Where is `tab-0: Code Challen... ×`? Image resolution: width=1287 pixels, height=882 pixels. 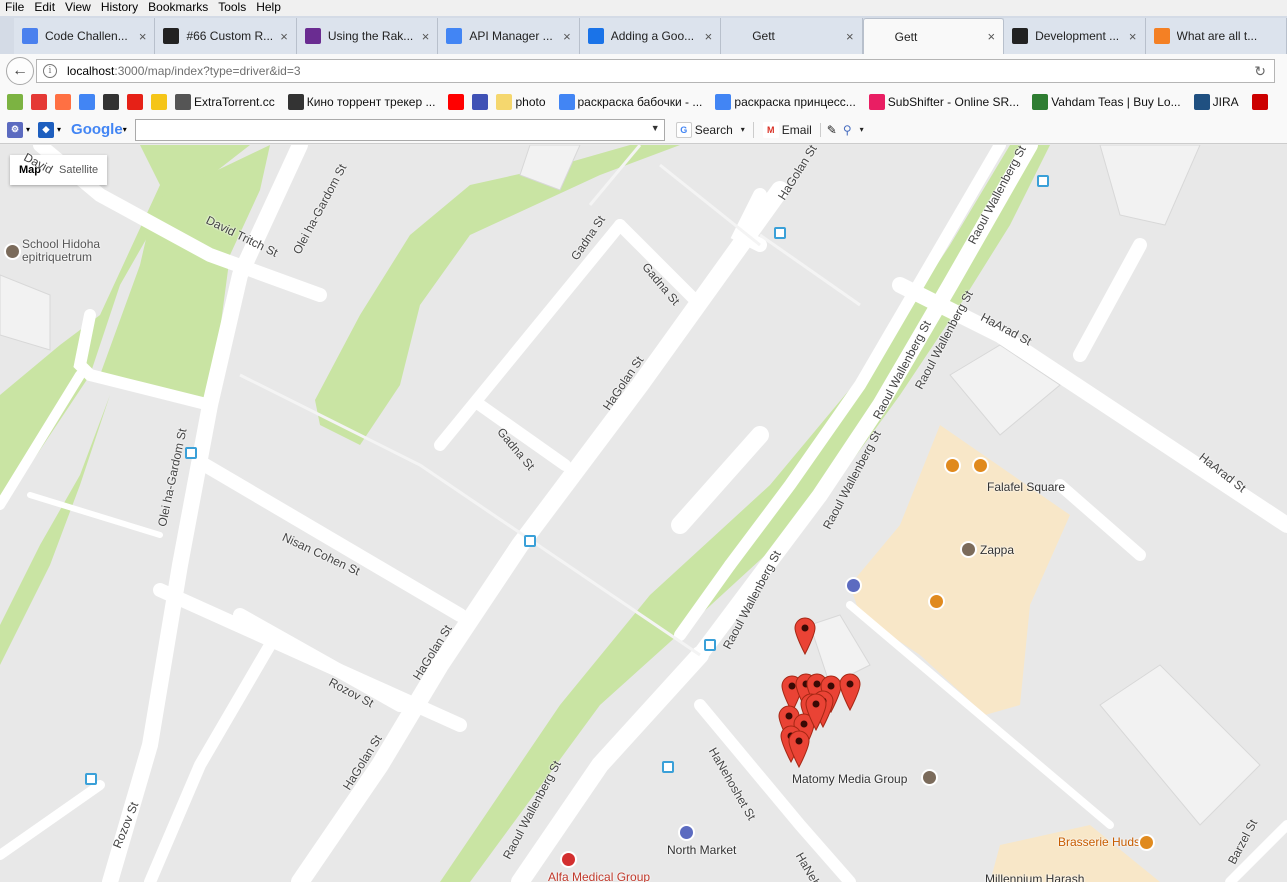 tab-0: Code Challen... × is located at coordinates (85, 36).